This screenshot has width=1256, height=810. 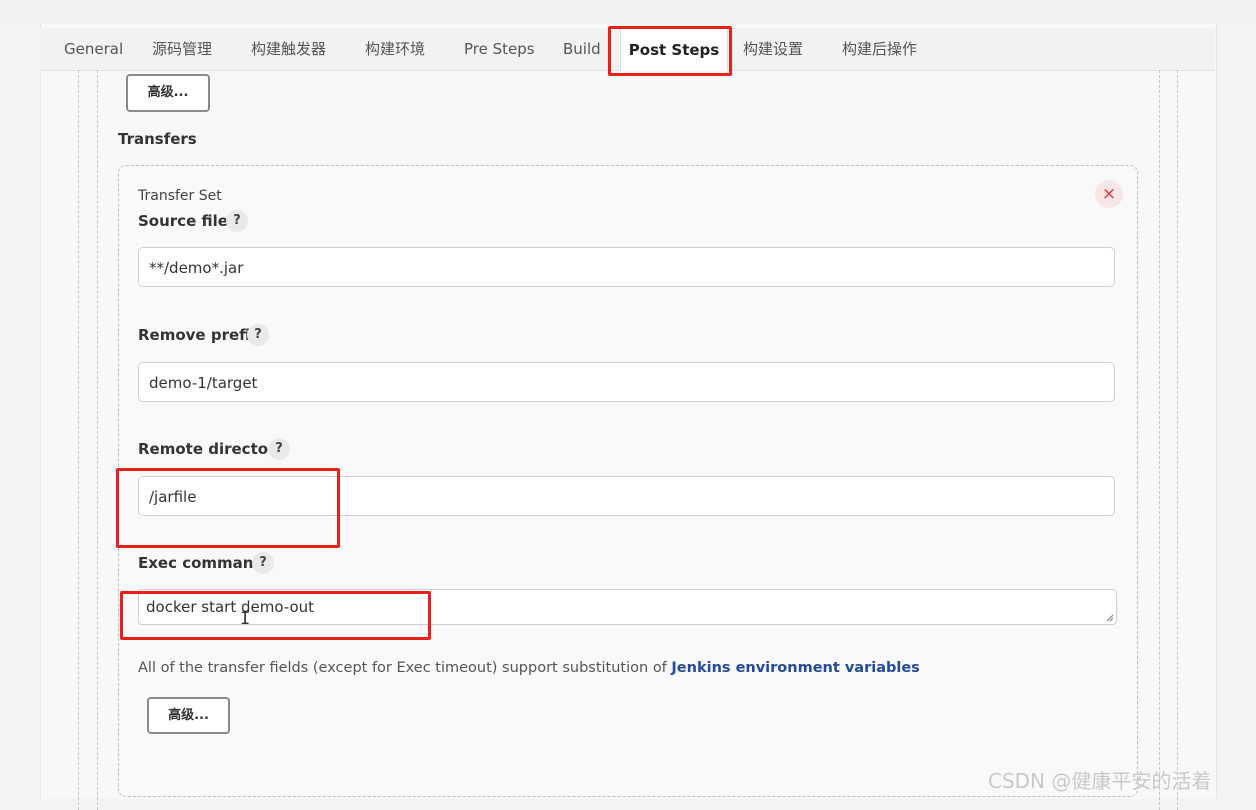 I want to click on transfer-set-label: Transfer Set, so click(x=180, y=196).